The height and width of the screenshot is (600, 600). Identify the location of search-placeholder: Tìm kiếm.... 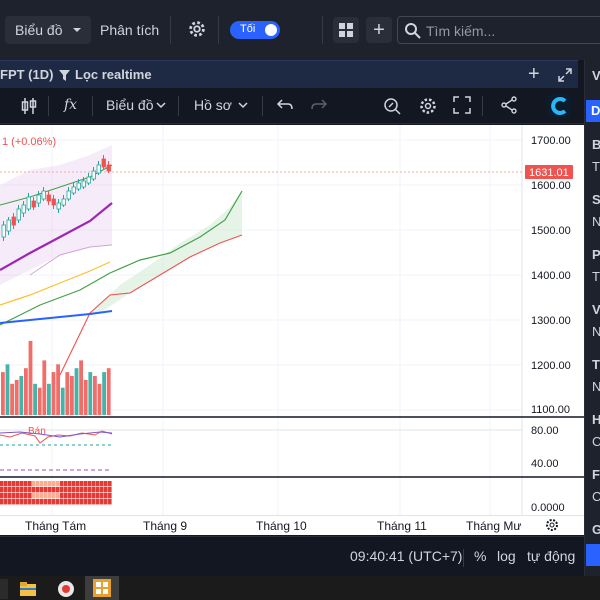
(461, 31).